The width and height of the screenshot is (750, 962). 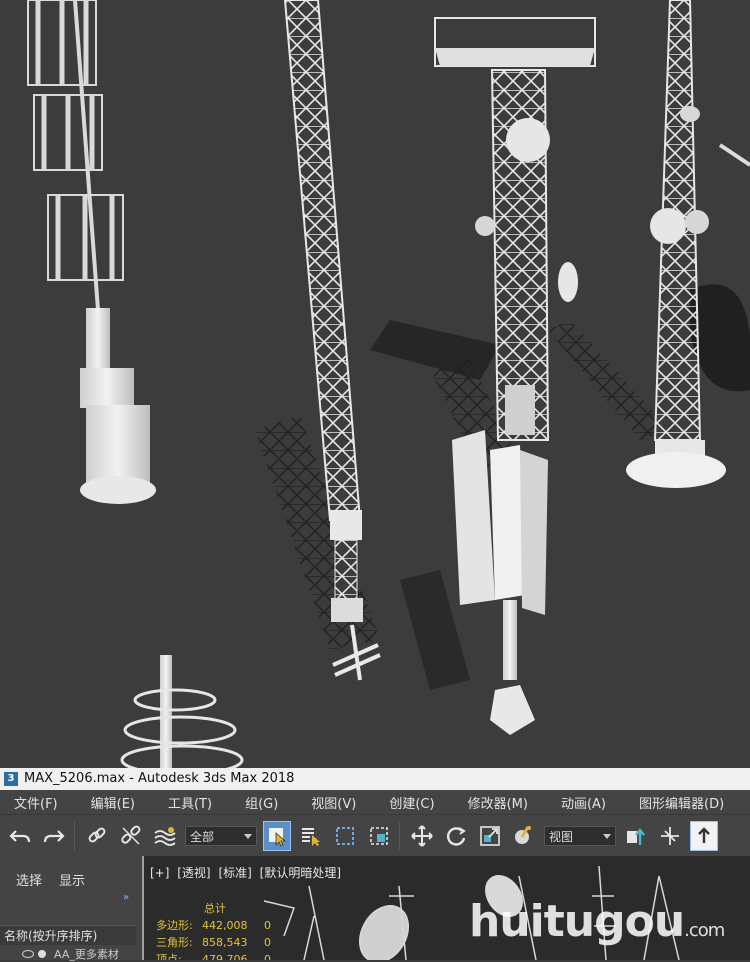 I want to click on rotate-icon, so click(x=456, y=836).